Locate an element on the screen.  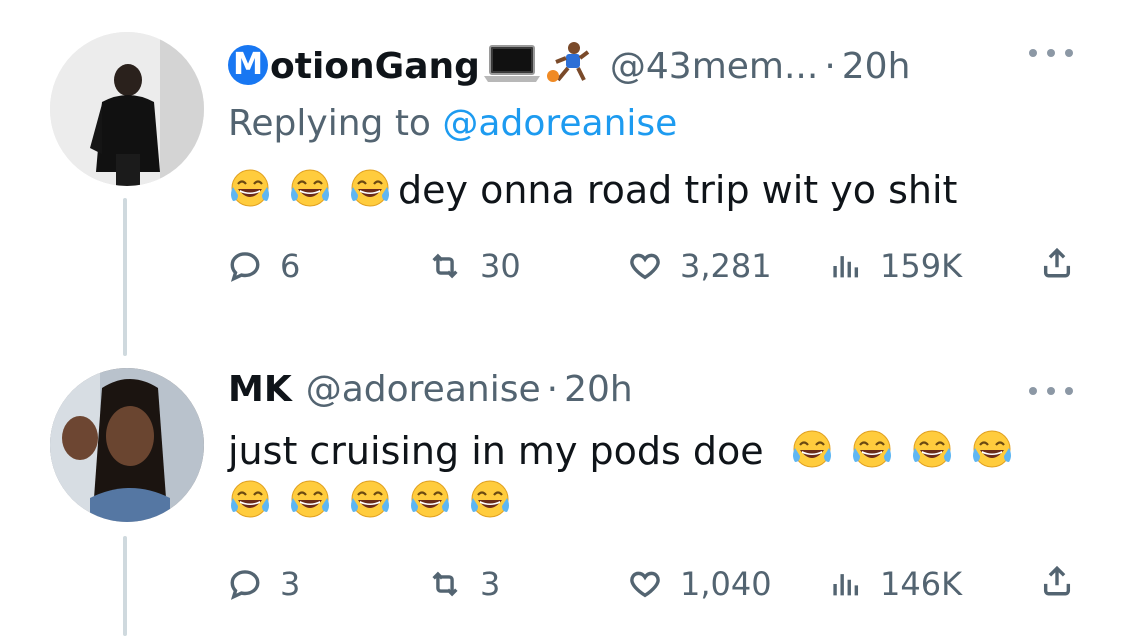
laptop-icon is located at coordinates (511, 64).